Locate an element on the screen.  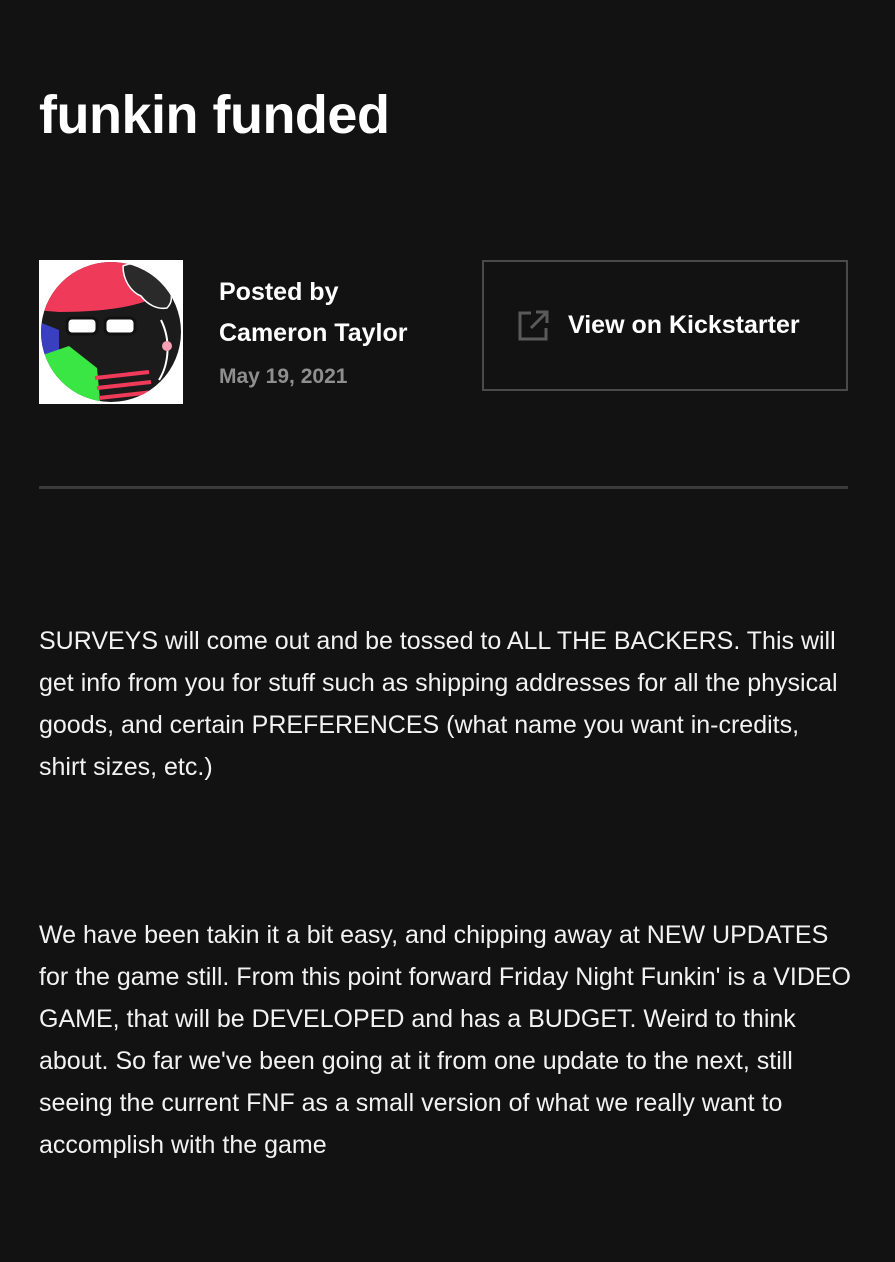
posted-by-label: Posted by is located at coordinates (279, 292).